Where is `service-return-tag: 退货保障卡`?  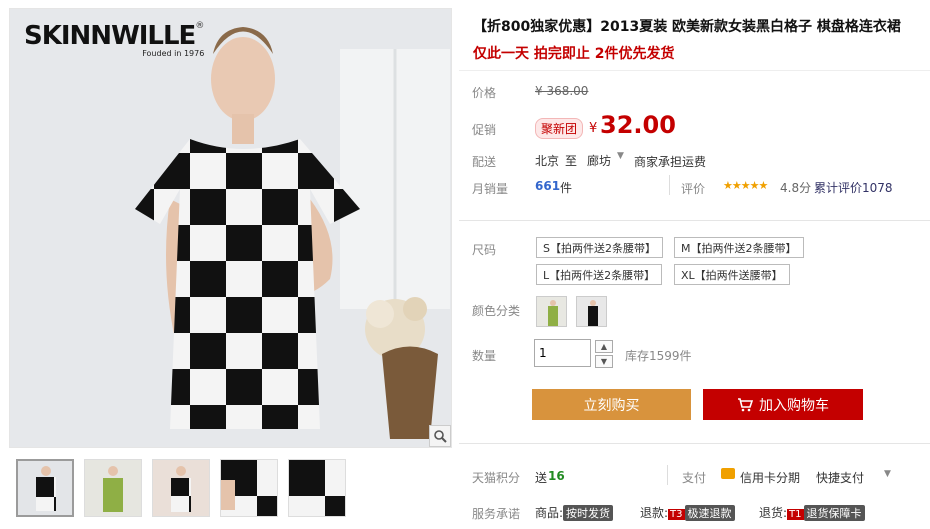
service-return-tag: 退货保障卡 is located at coordinates (834, 513).